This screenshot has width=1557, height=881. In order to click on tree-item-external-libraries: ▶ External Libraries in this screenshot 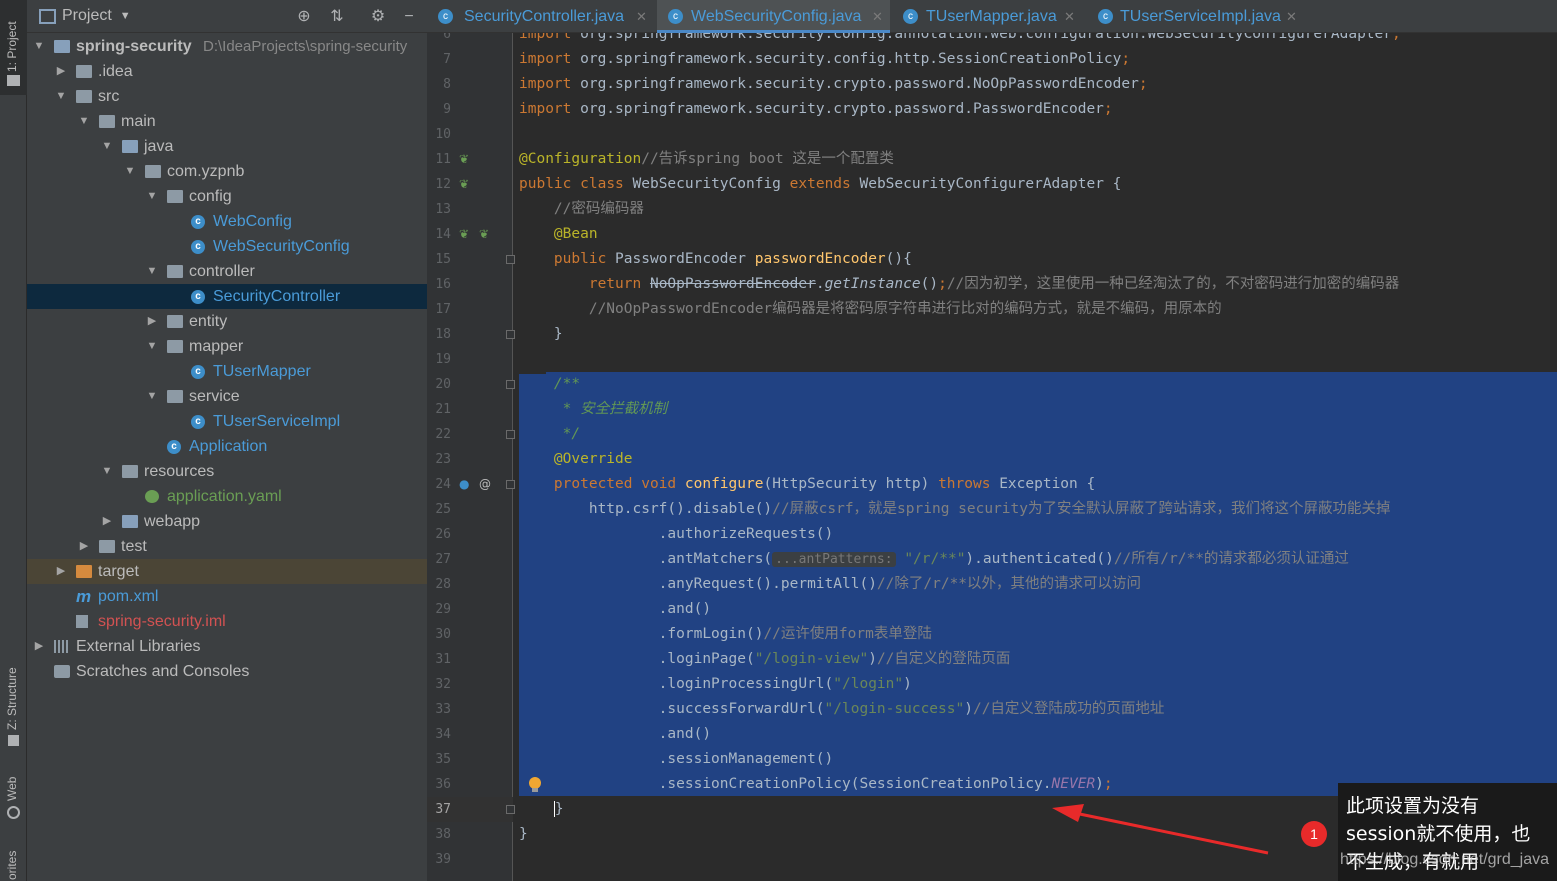, I will do `click(227, 646)`.